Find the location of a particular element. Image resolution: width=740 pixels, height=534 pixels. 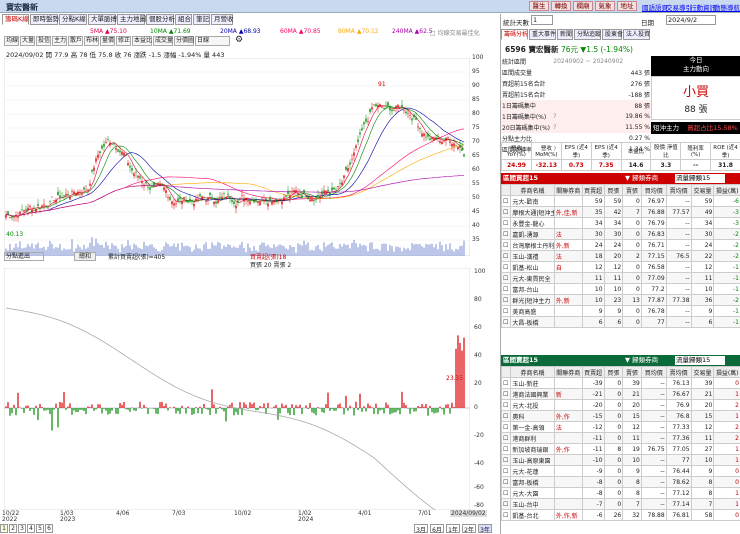

table-cell: 富邦-台山 is located at coordinates (532, 289).